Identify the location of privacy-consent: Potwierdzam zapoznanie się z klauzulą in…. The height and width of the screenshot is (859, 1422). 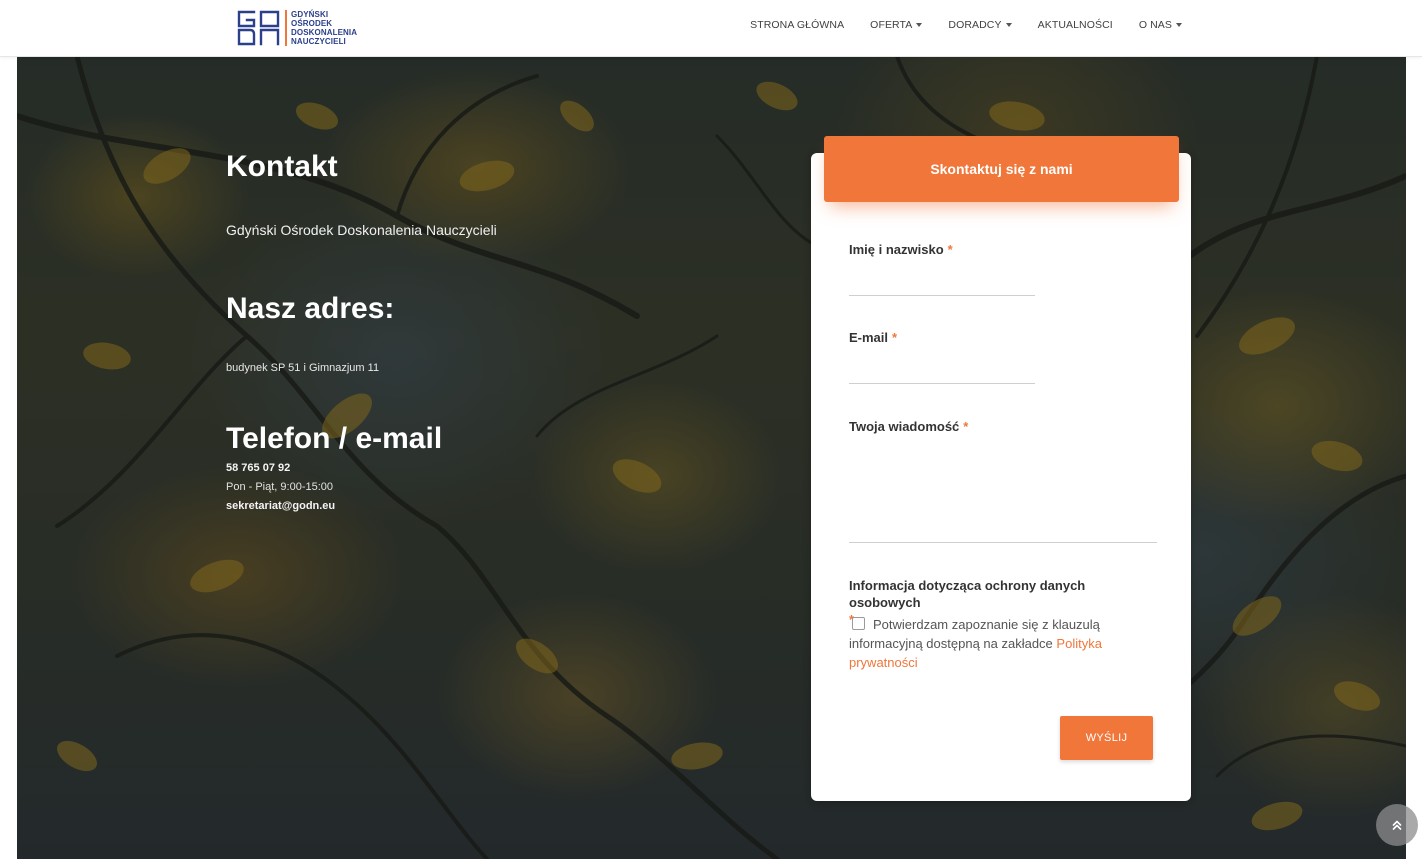
(999, 643).